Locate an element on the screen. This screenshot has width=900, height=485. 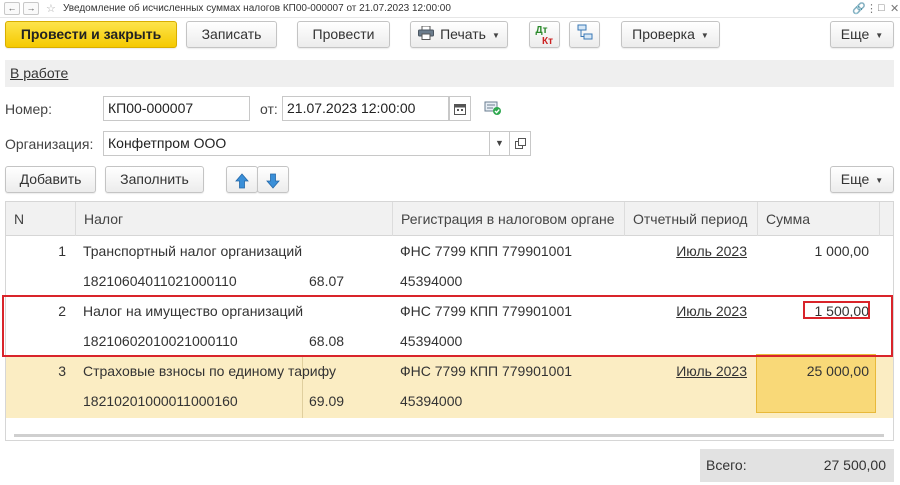
add-button: Добавить is located at coordinates (50, 179).